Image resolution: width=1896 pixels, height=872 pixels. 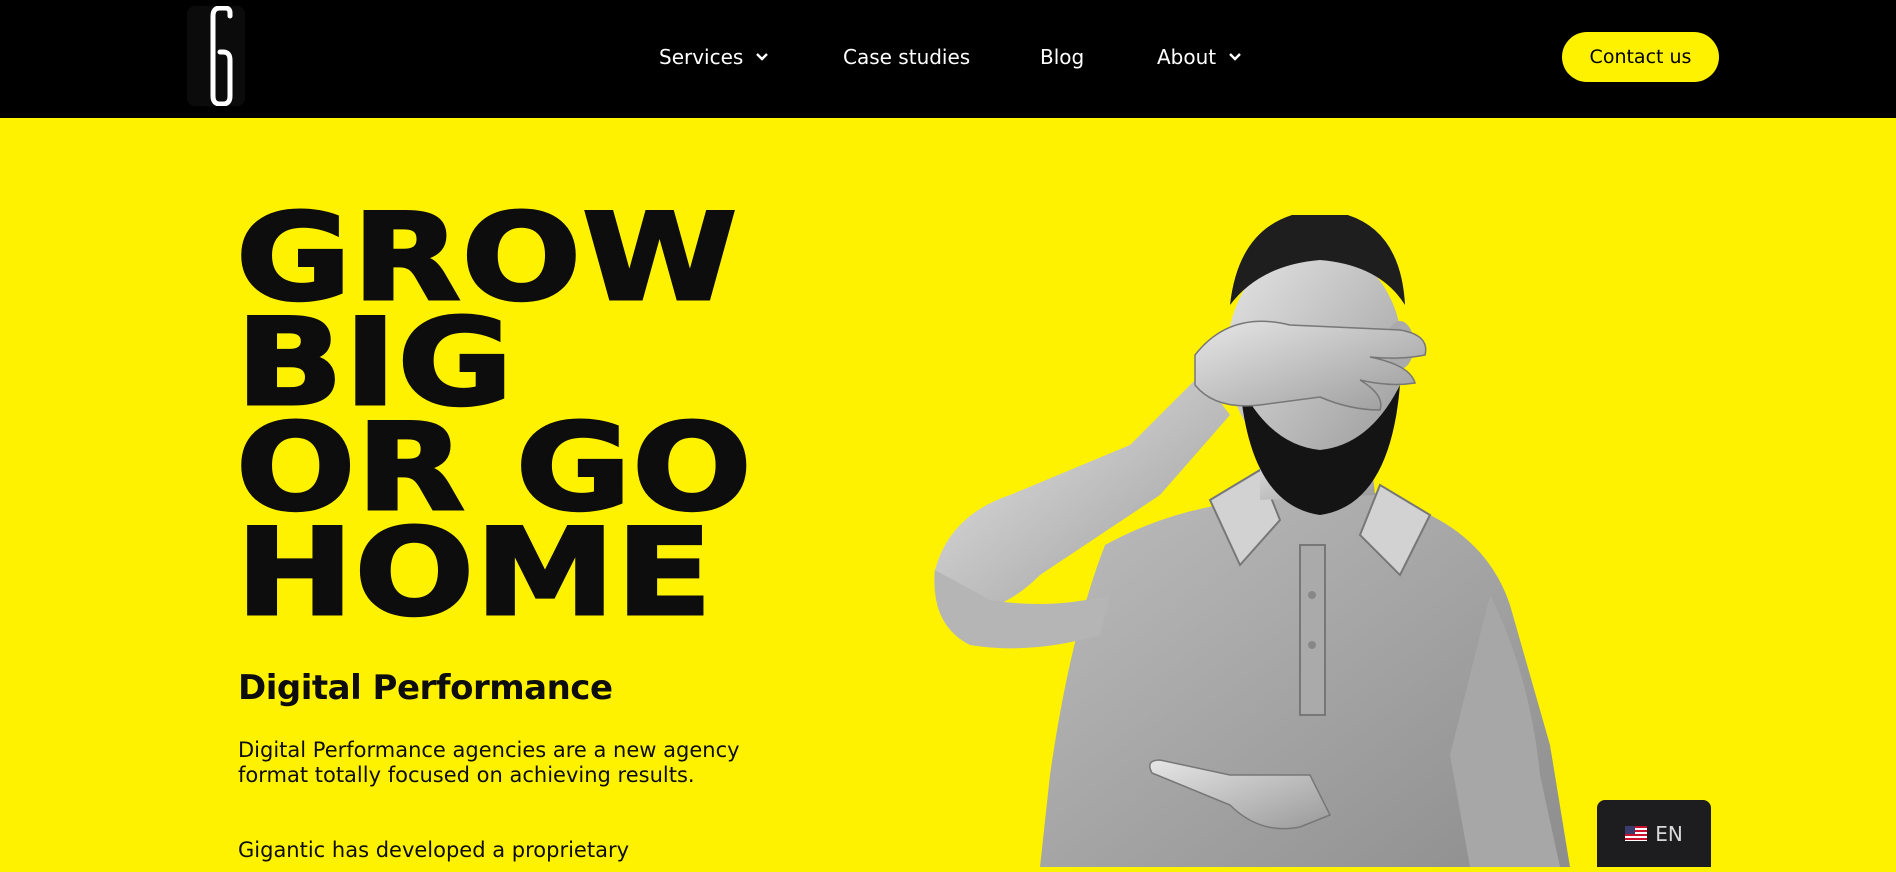 What do you see at coordinates (1636, 834) in the screenshot?
I see `us-flag-icon` at bounding box center [1636, 834].